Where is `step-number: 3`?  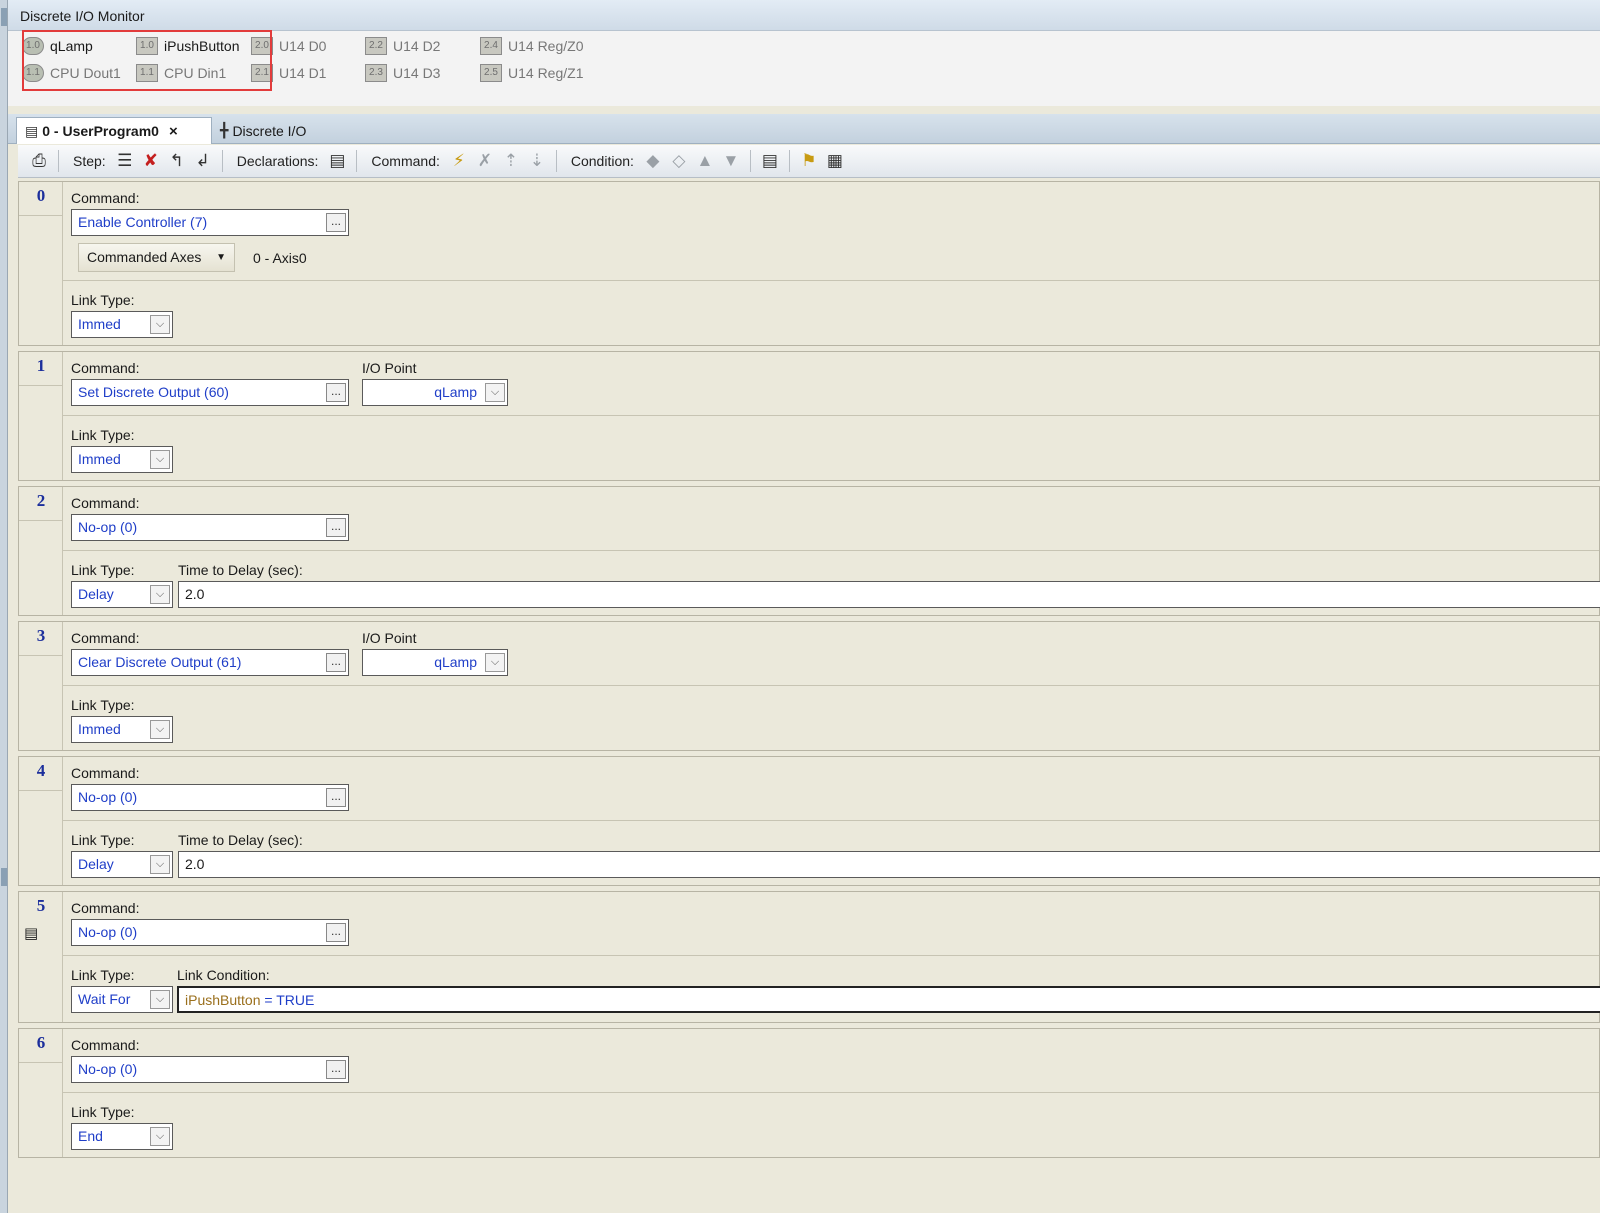
step-number: 3 is located at coordinates (41, 635).